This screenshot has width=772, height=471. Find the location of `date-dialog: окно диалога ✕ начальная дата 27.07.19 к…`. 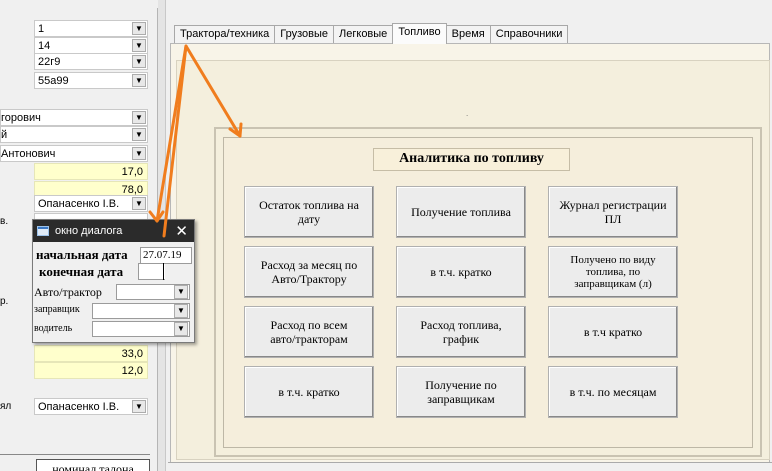

date-dialog: окно диалога ✕ начальная дата 27.07.19 к… is located at coordinates (113, 281).